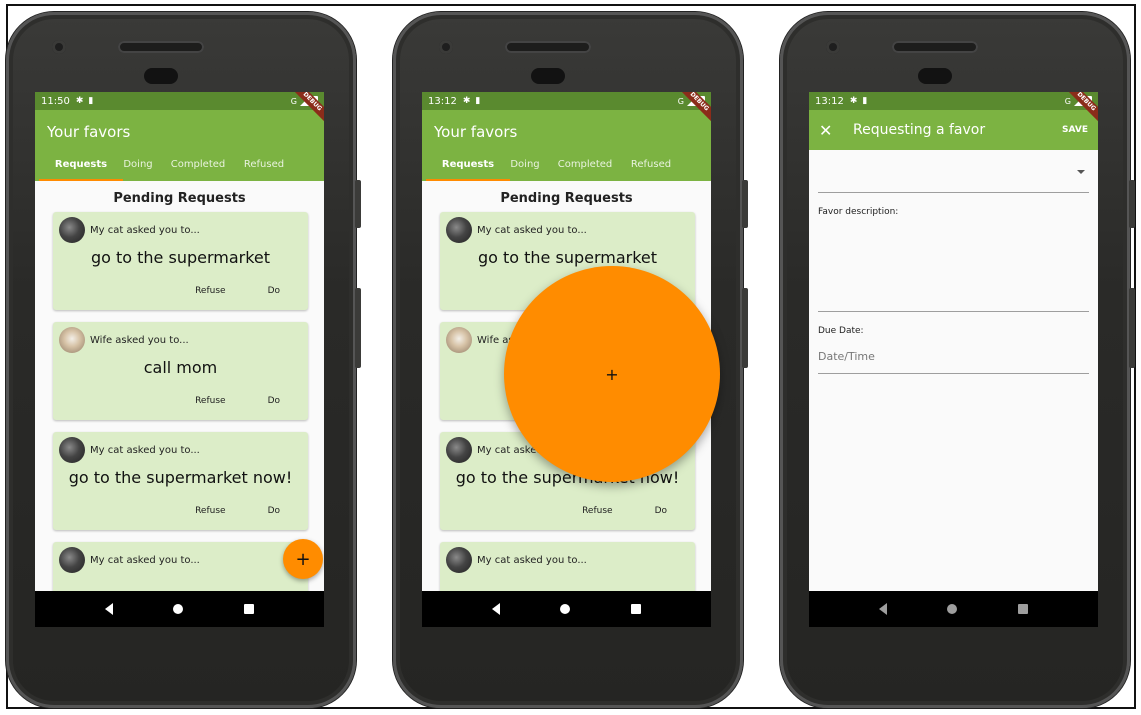  What do you see at coordinates (829, 101) in the screenshot?
I see `status-time: 13:12` at bounding box center [829, 101].